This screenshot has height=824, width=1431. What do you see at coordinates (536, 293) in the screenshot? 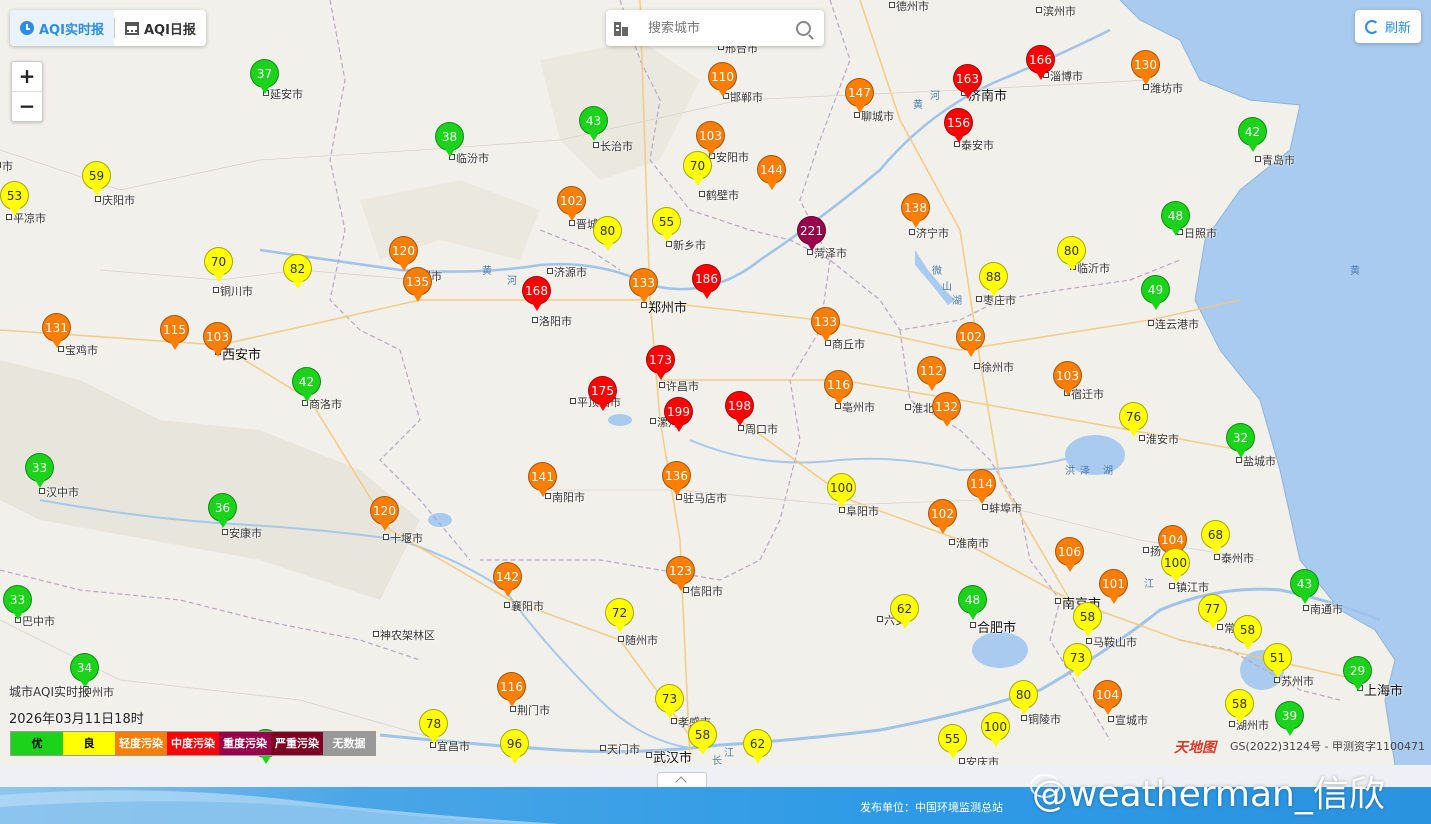
I see `aqi-marker: 168` at bounding box center [536, 293].